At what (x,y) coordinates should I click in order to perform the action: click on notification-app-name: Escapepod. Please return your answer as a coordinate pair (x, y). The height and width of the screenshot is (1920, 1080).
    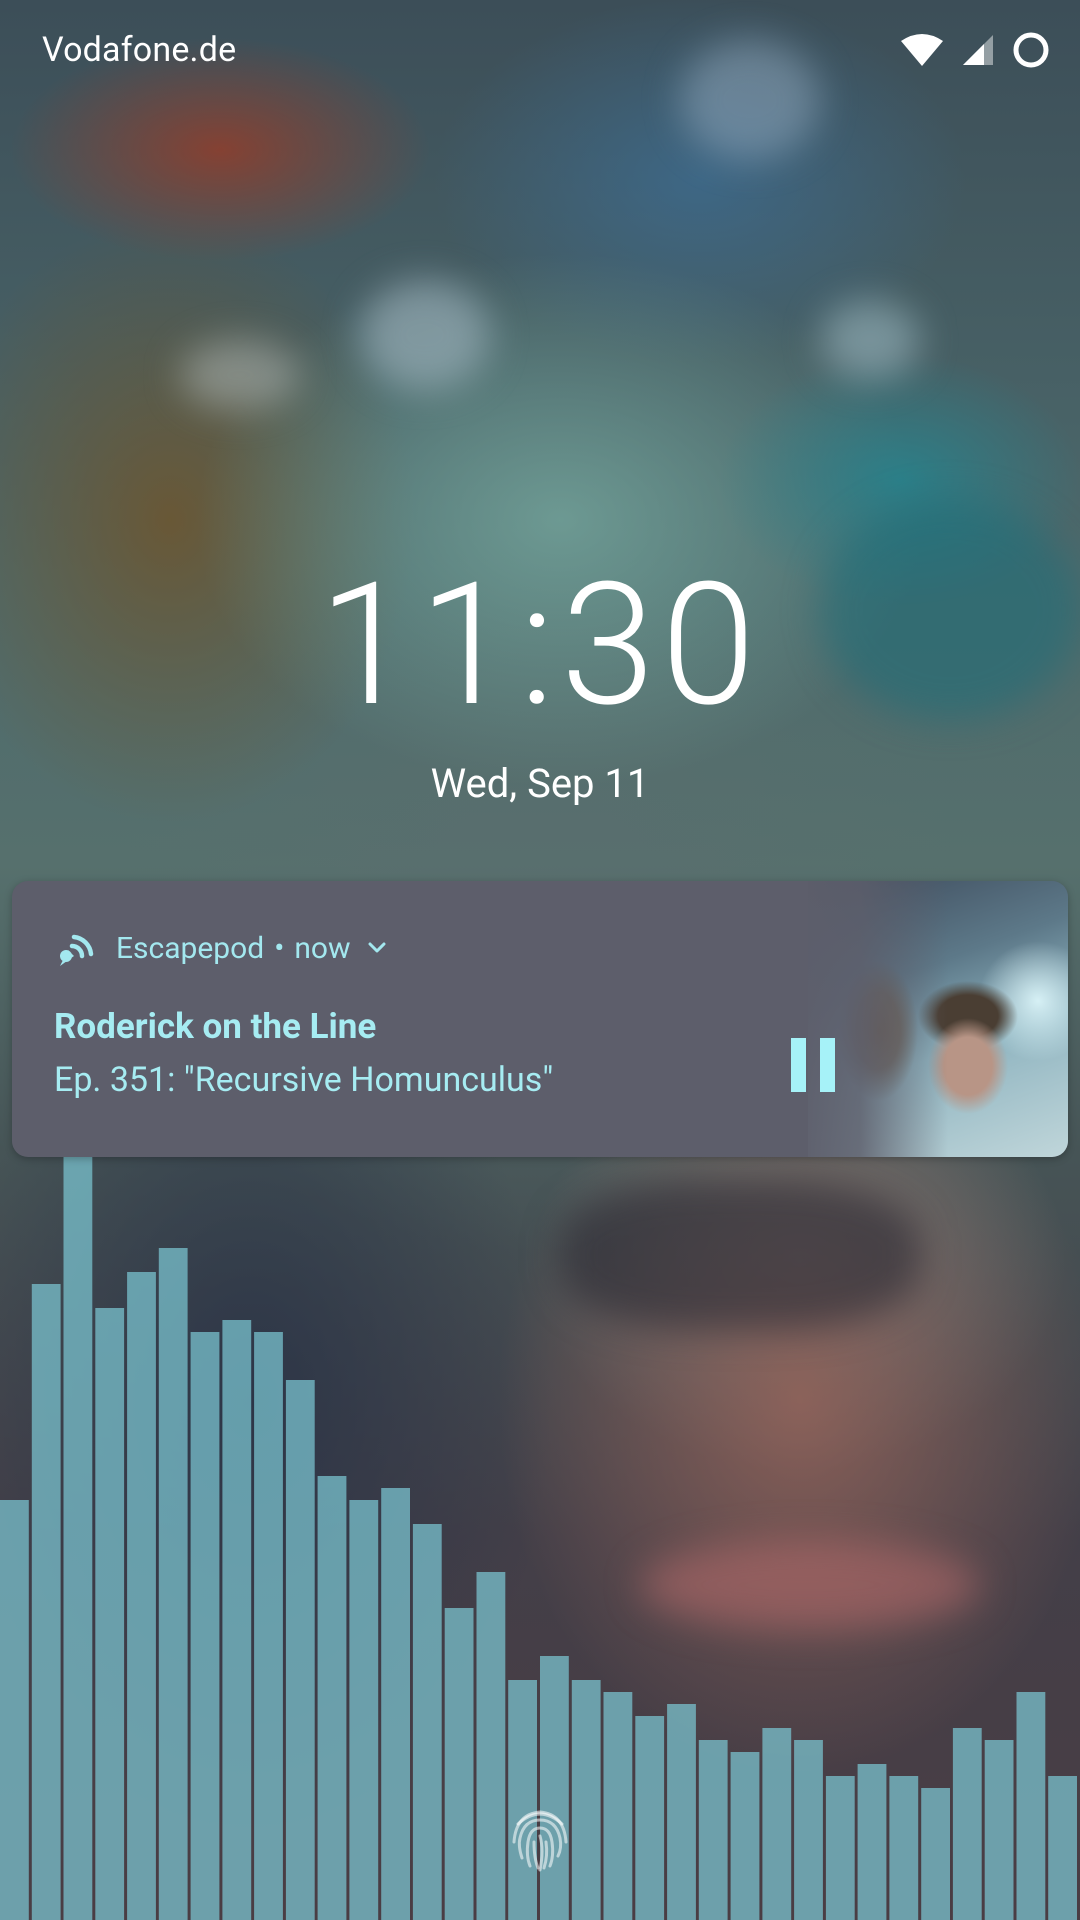
    Looking at the image, I should click on (190, 948).